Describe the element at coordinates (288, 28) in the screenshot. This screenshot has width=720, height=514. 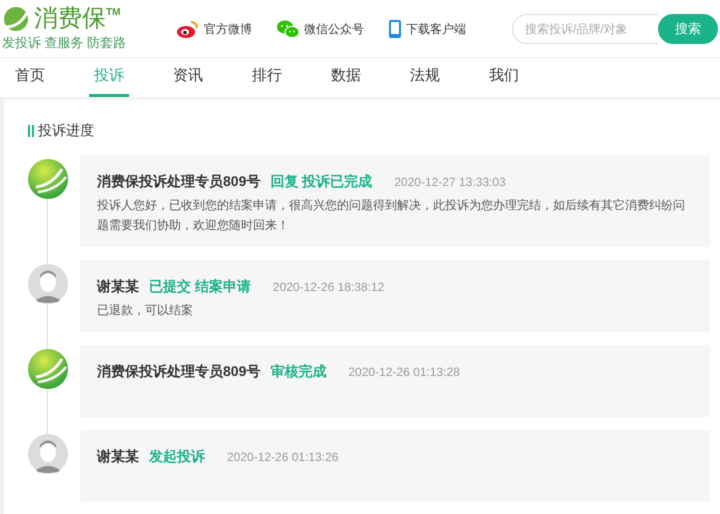
I see `wechat-icon` at that location.